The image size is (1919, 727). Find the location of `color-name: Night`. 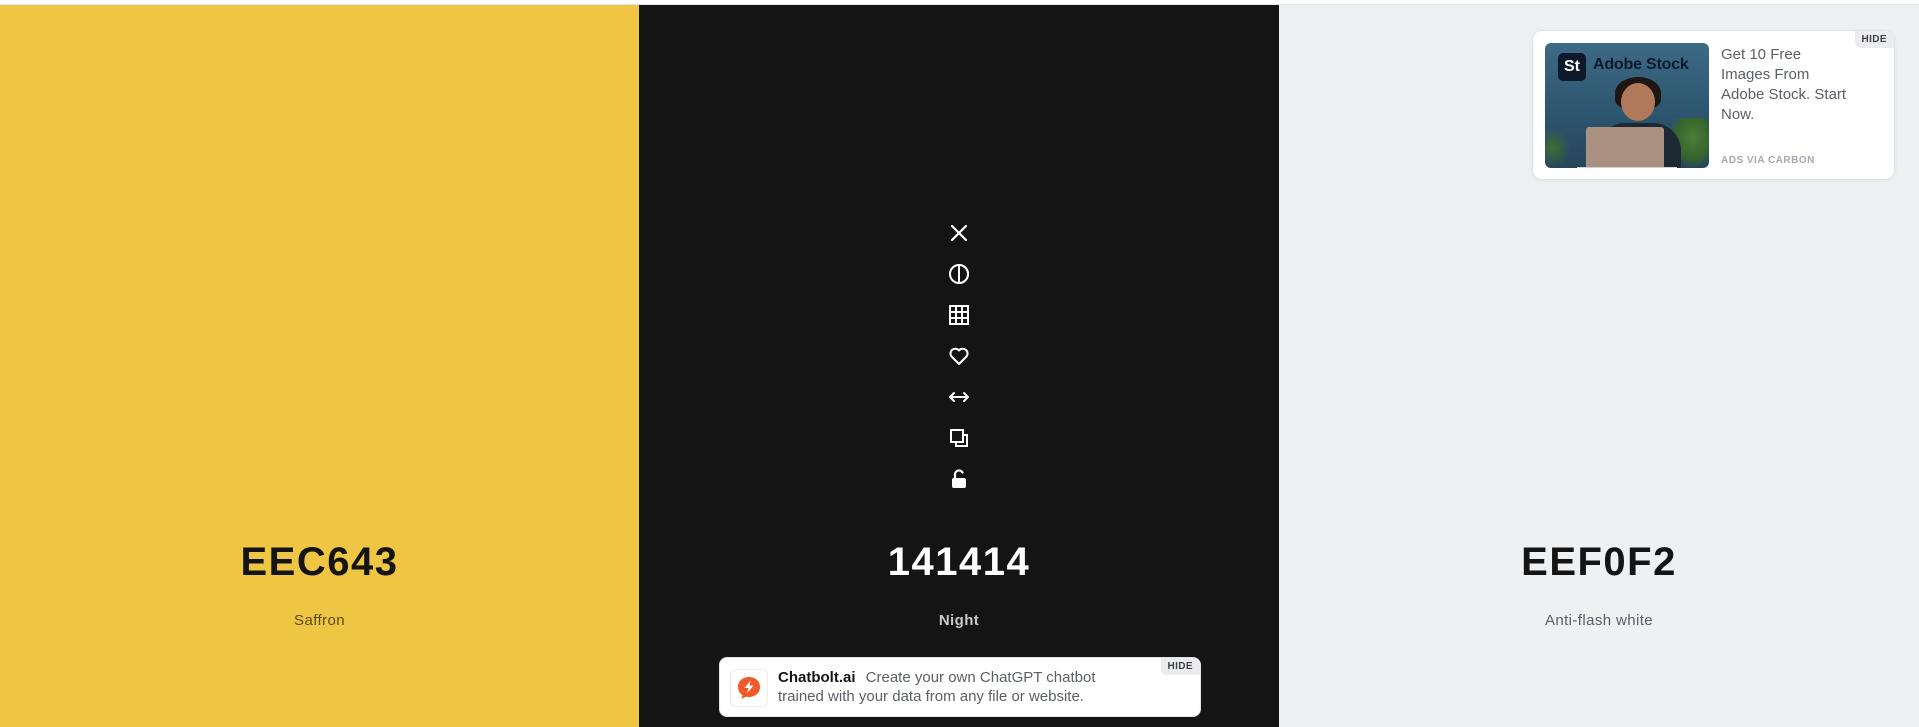

color-name: Night is located at coordinates (959, 620).